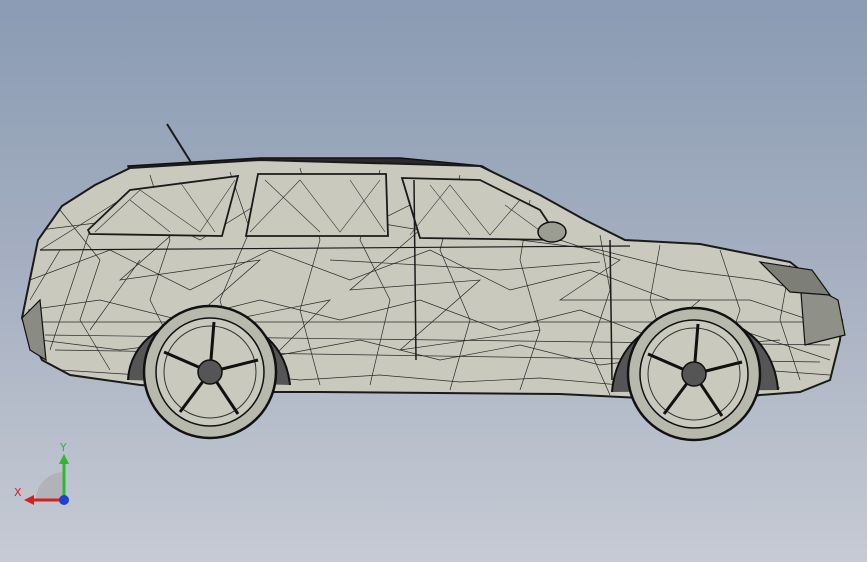 This screenshot has height=562, width=867. Describe the element at coordinates (552, 232) in the screenshot. I see `side-mirror` at that location.